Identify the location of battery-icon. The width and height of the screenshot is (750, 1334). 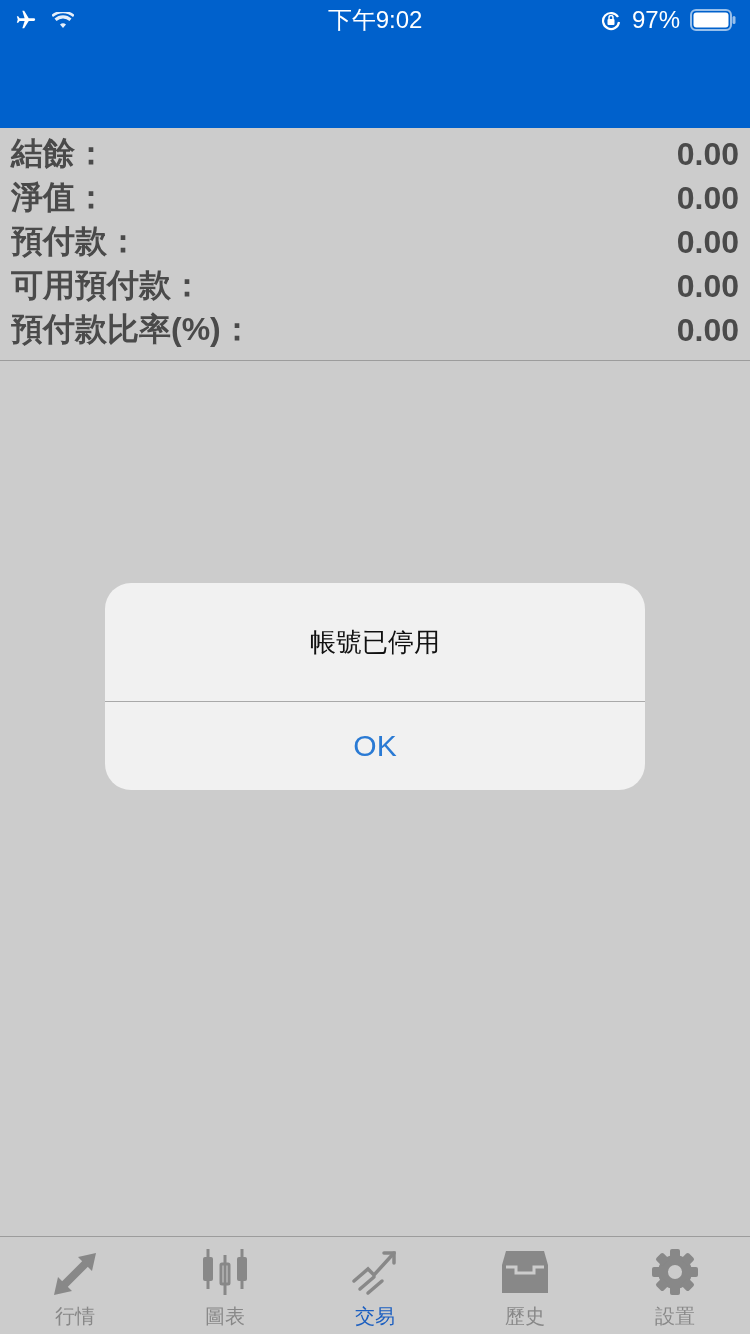
(713, 20).